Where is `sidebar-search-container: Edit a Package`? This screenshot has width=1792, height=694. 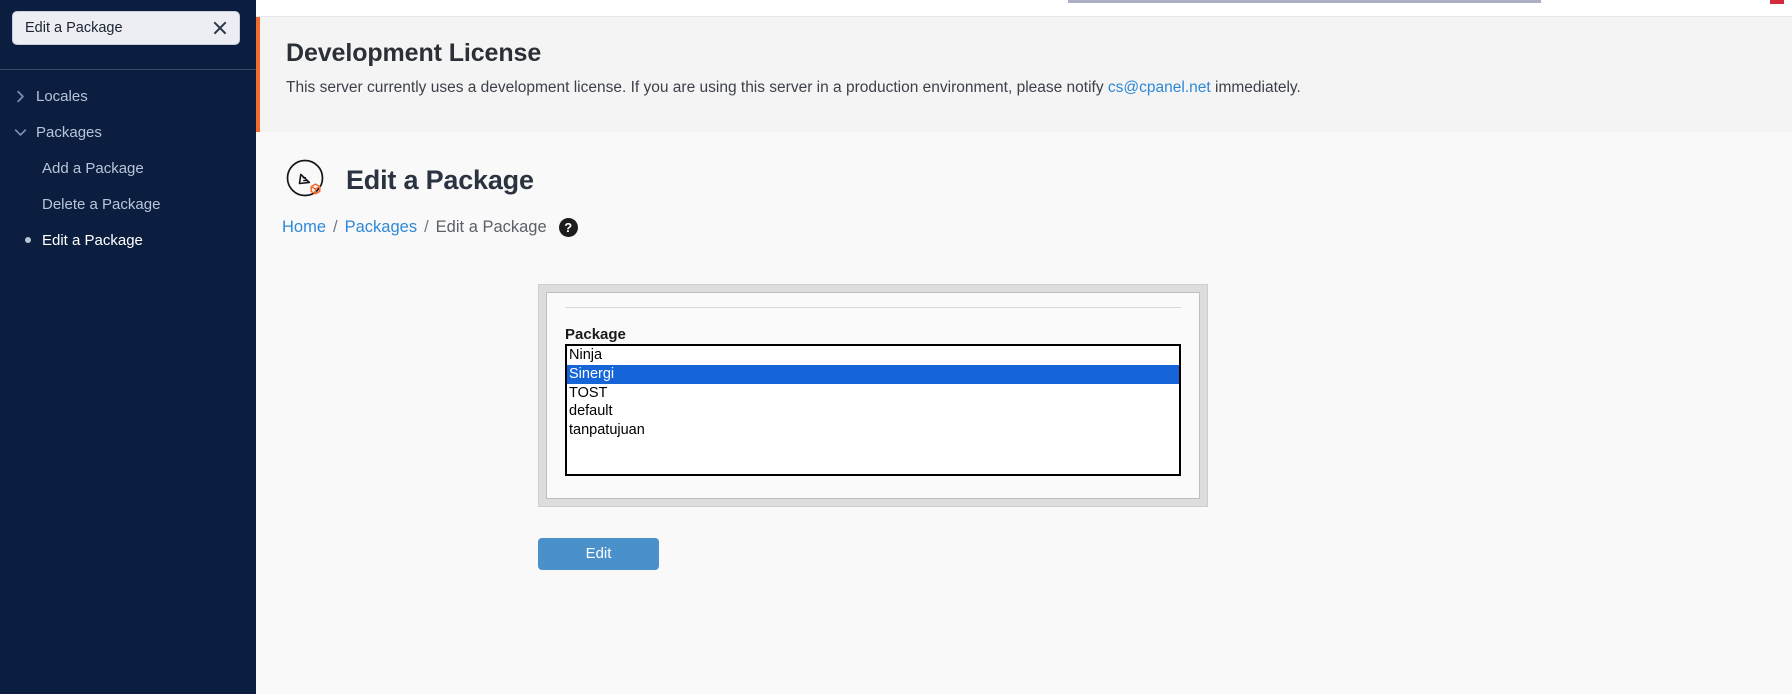
sidebar-search-container: Edit a Package is located at coordinates (128, 34).